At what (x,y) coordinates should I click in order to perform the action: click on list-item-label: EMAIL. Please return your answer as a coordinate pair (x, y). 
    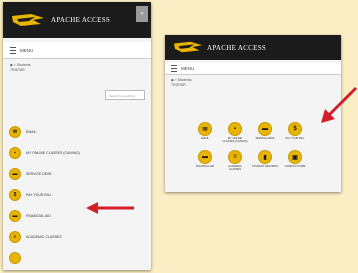
    Looking at the image, I should click on (31, 131).